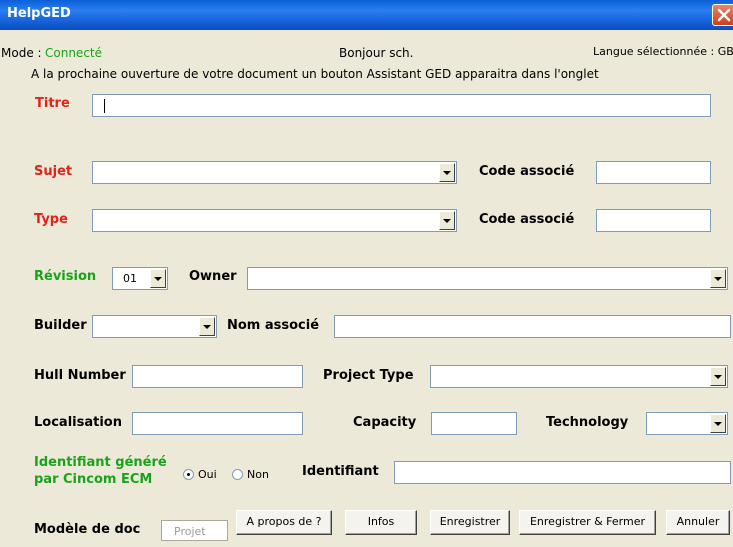  What do you see at coordinates (274, 172) in the screenshot?
I see `sujet-select` at bounding box center [274, 172].